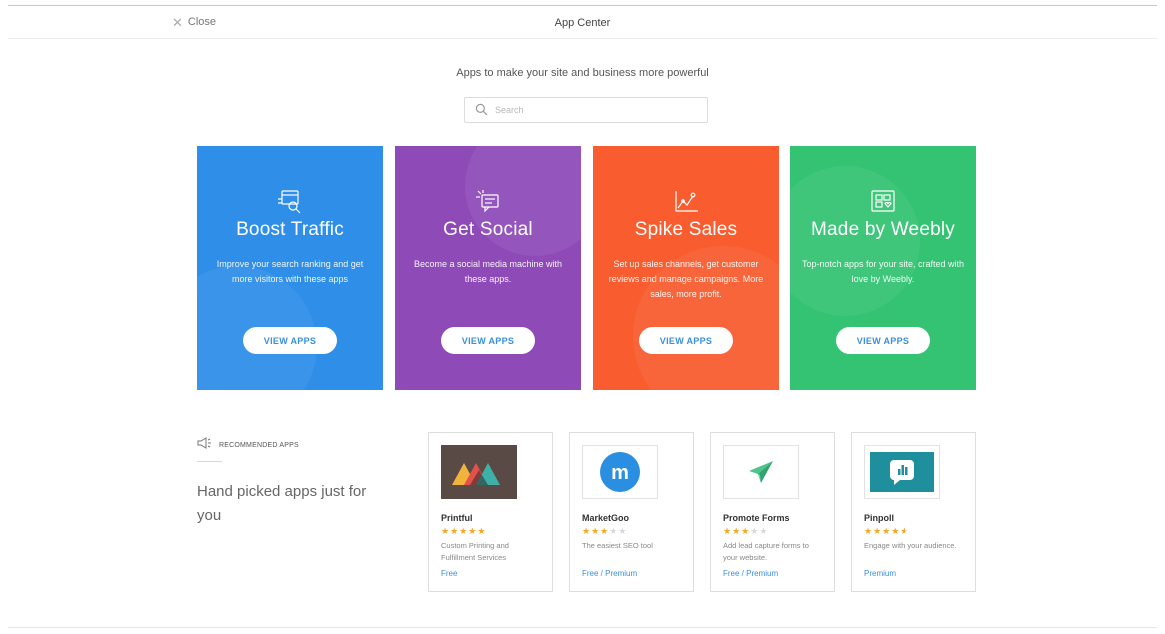 This screenshot has width=1165, height=634. Describe the element at coordinates (482, 110) in the screenshot. I see `search-icon` at that location.